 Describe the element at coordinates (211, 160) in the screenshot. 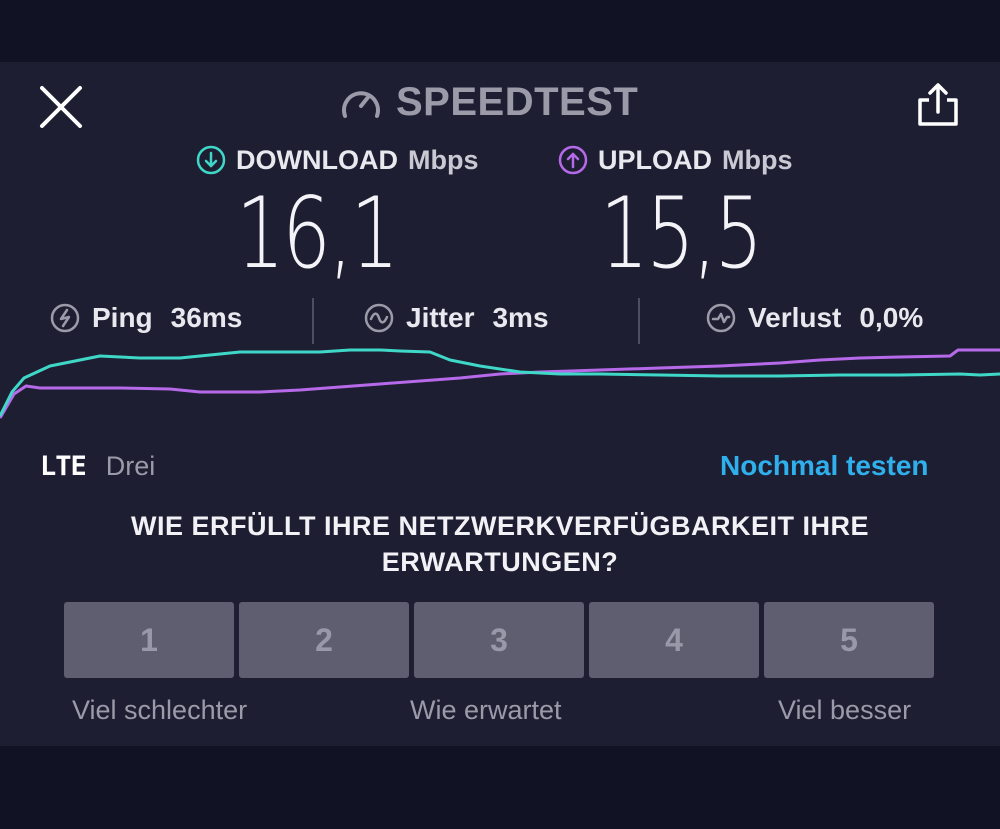

I see `arrow-down-circle-icon` at that location.